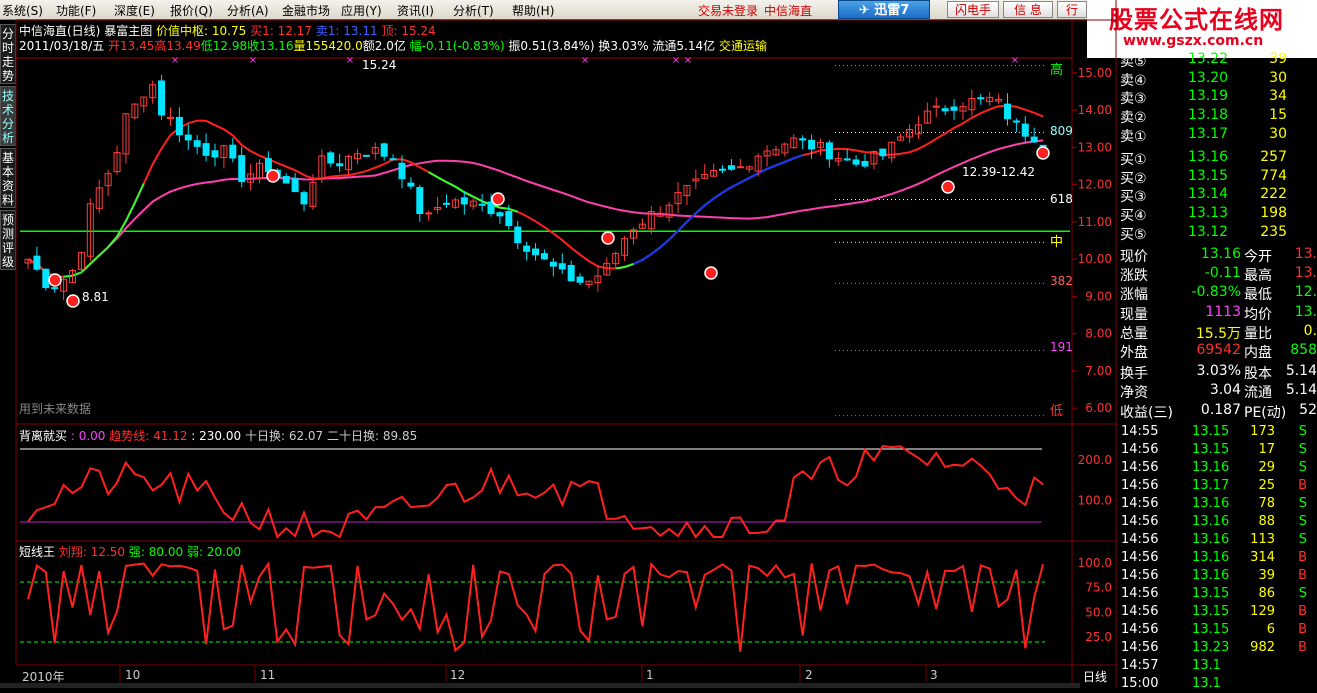 The height and width of the screenshot is (693, 1317). What do you see at coordinates (1217, 97) in the screenshot?
I see `ask-row: 卖③ 13.19 34` at bounding box center [1217, 97].